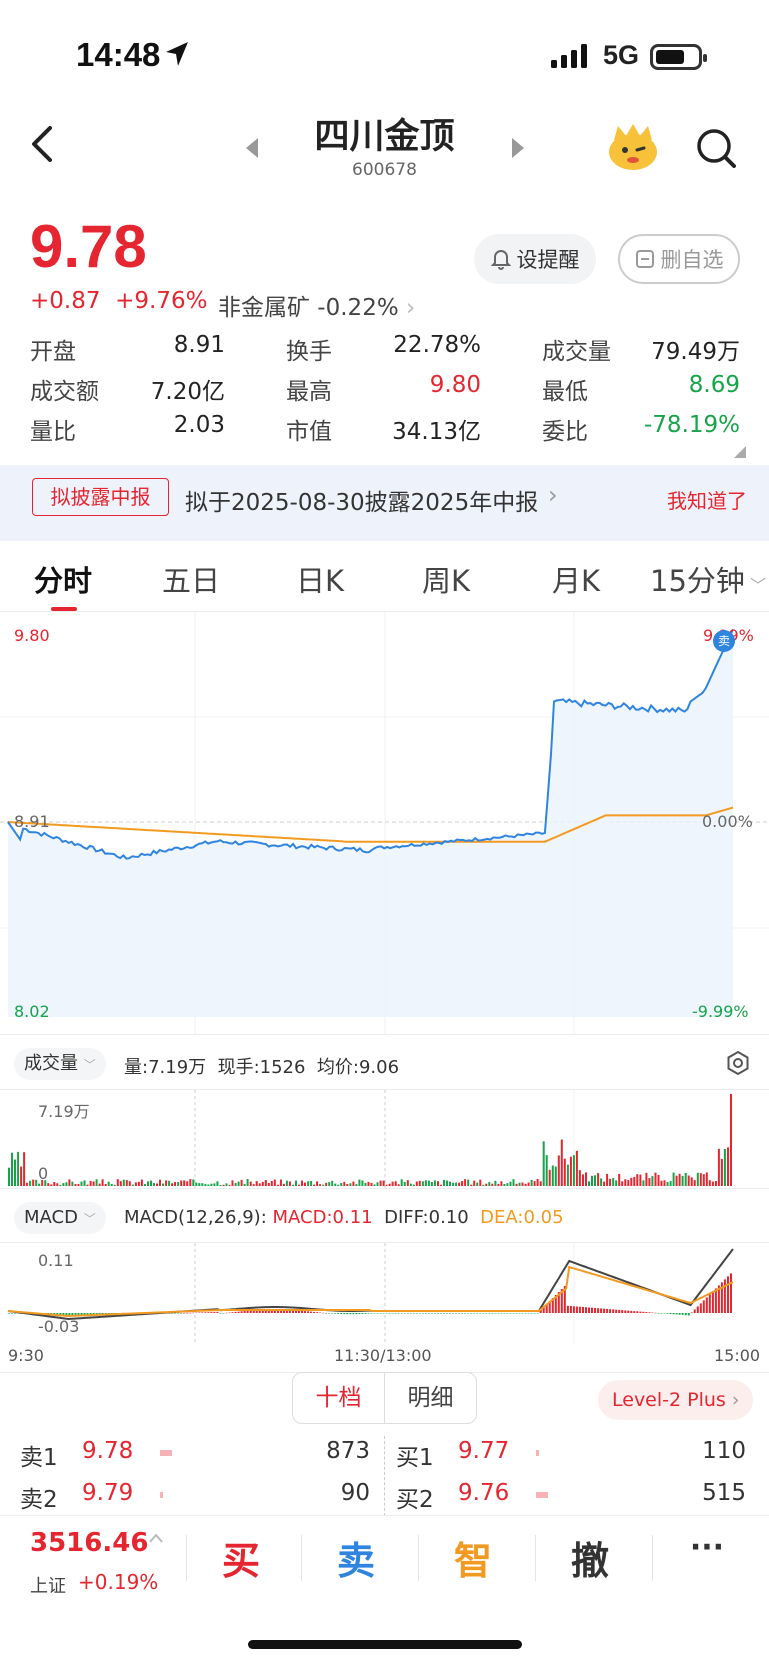  What do you see at coordinates (707, 499) in the screenshot?
I see `dismiss-notice-button: 我知道了` at bounding box center [707, 499].